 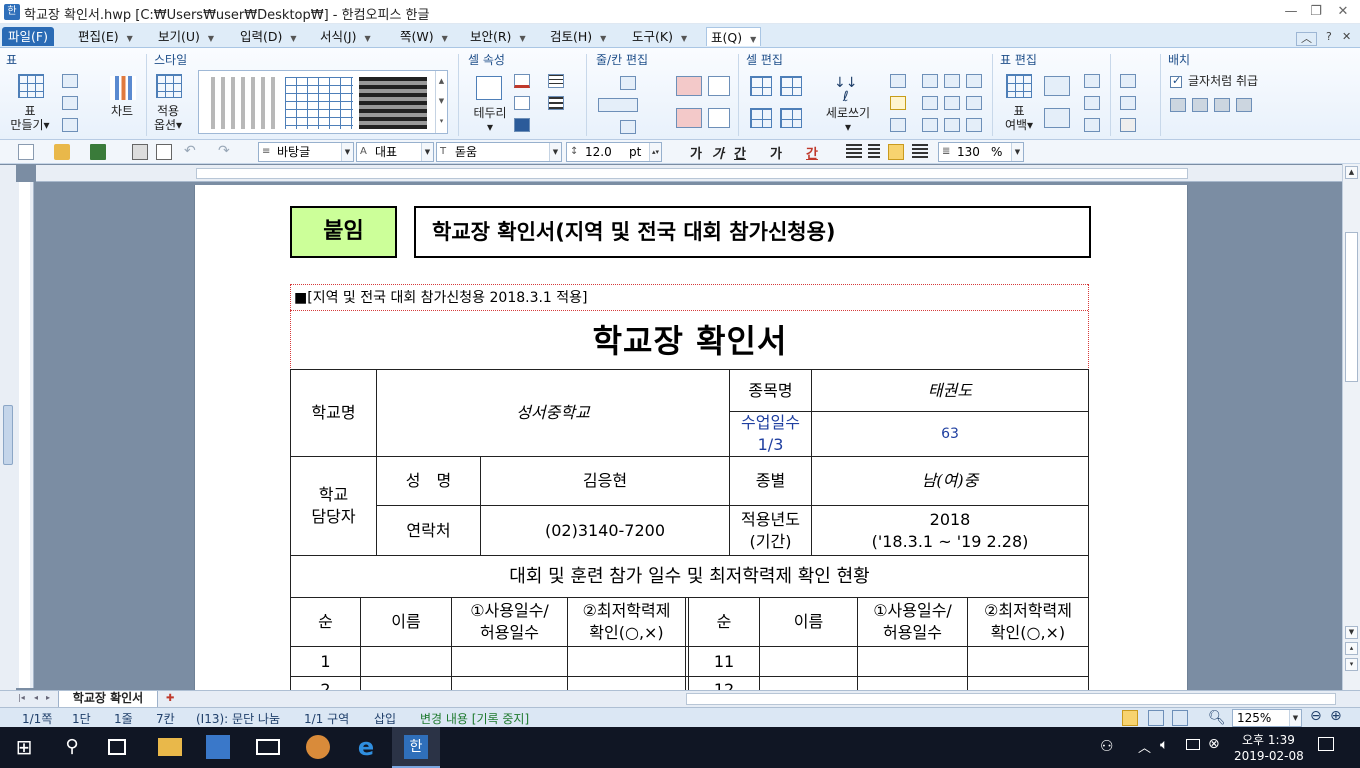 What do you see at coordinates (1223, 81) in the screenshot?
I see `treat-as-char-label: 글자처럼 취급` at bounding box center [1223, 81].